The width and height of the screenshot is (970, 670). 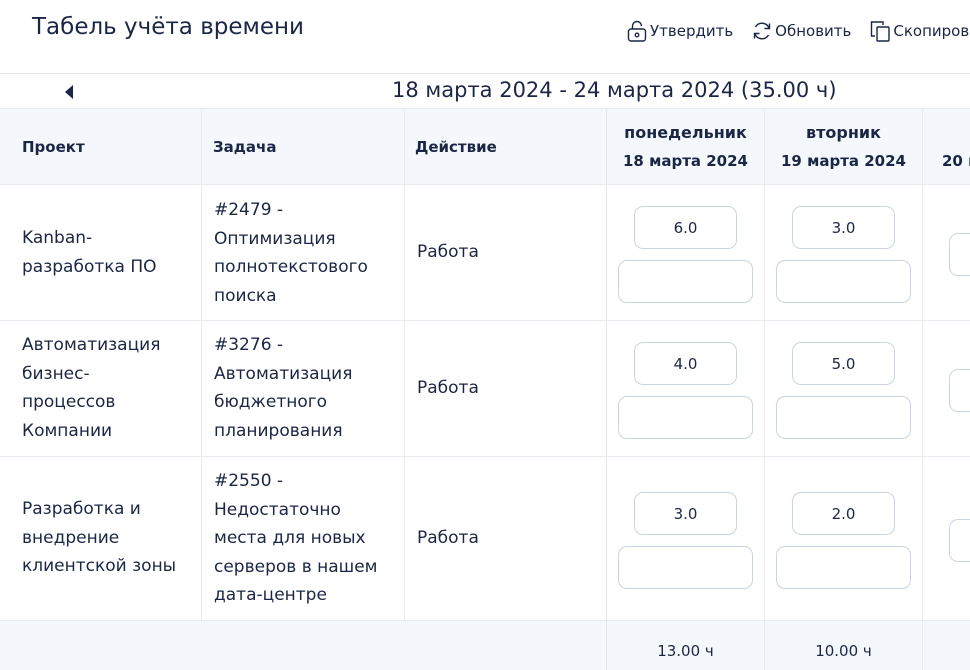 I want to click on day-date: 19 марта 2024, so click(x=843, y=161).